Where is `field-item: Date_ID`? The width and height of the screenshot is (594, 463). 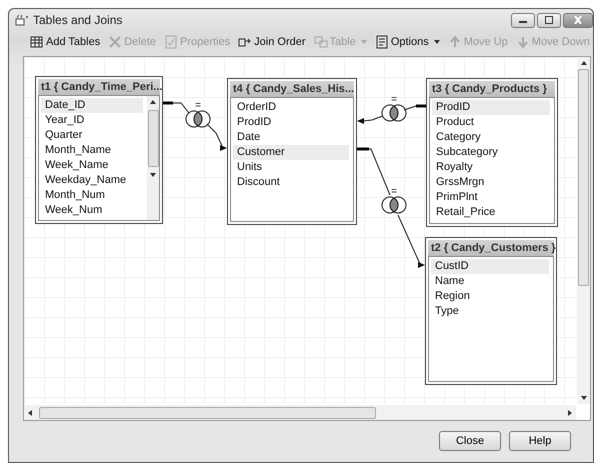
field-item: Date_ID is located at coordinates (92, 105).